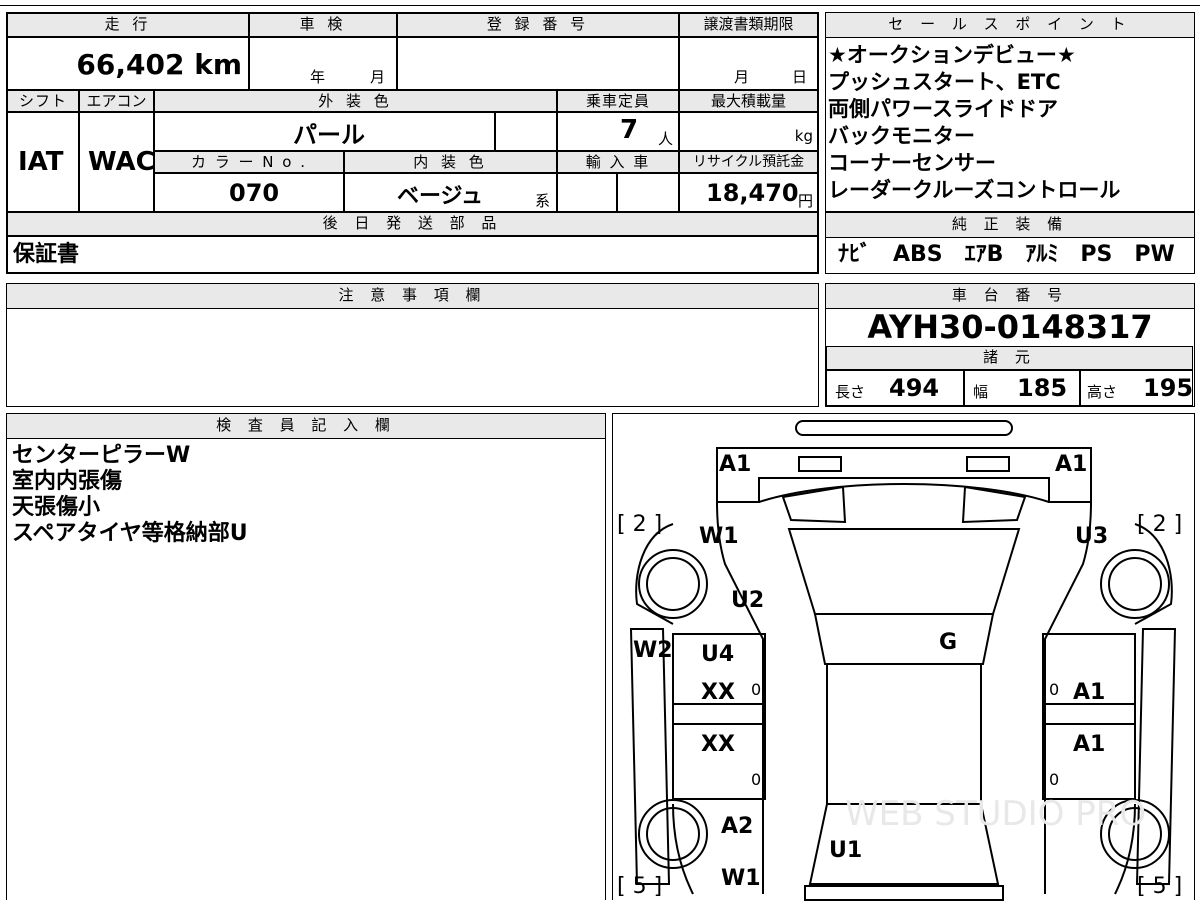  Describe the element at coordinates (43, 101) in the screenshot. I see `shift-header: シフト` at that location.